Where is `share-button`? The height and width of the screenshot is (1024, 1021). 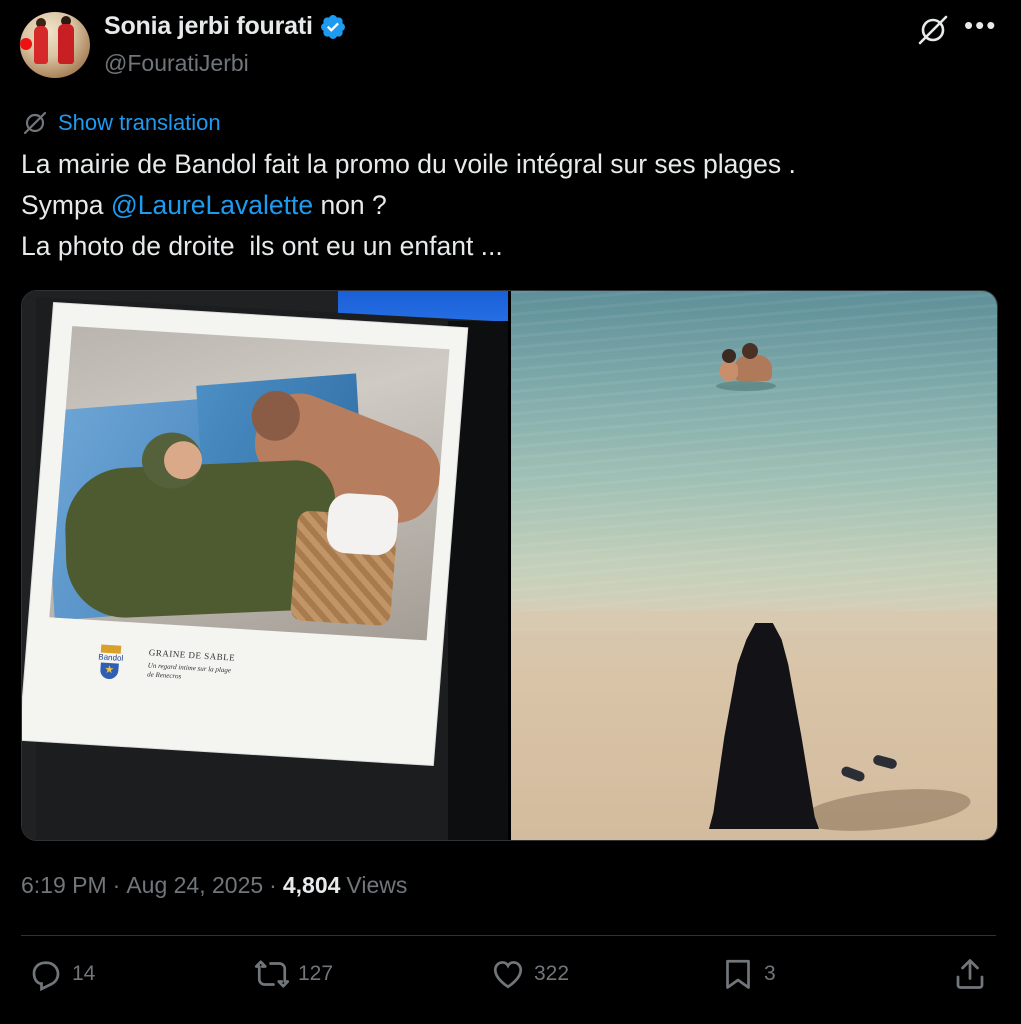 share-button is located at coordinates (970, 974).